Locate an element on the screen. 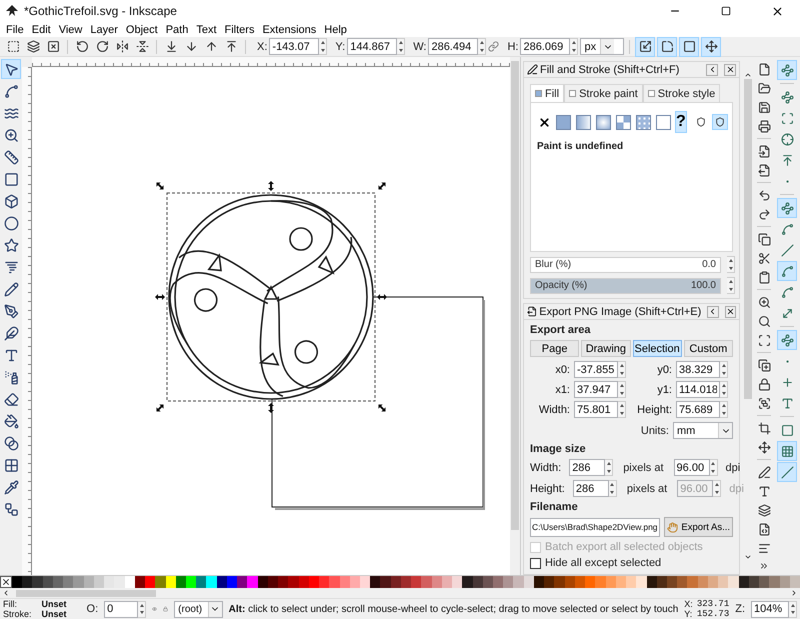 The width and height of the screenshot is (800, 619). section-heading: Filename is located at coordinates (554, 507).